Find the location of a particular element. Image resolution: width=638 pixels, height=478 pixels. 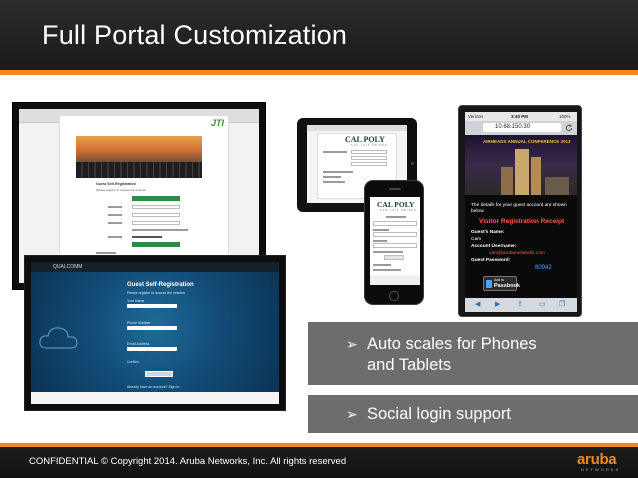

portal-footer-strip is located at coordinates (155, 398).